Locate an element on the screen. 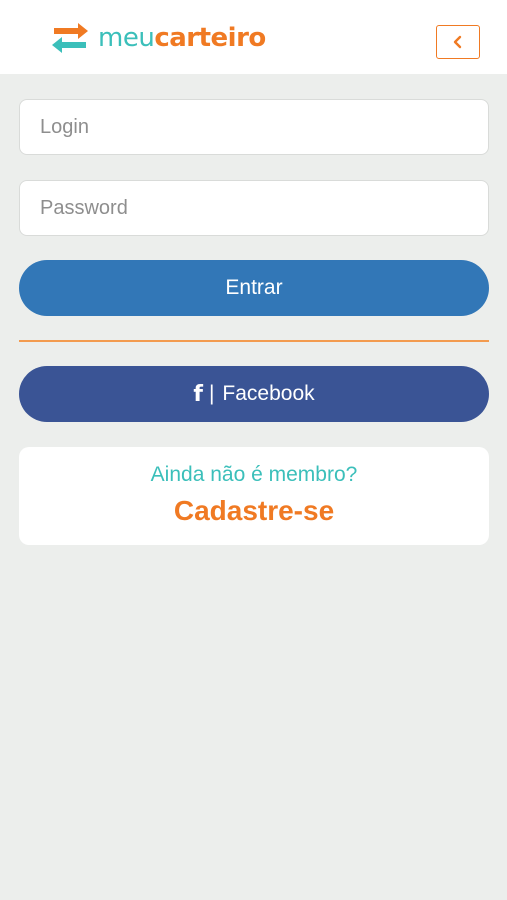  login-input is located at coordinates (254, 127).